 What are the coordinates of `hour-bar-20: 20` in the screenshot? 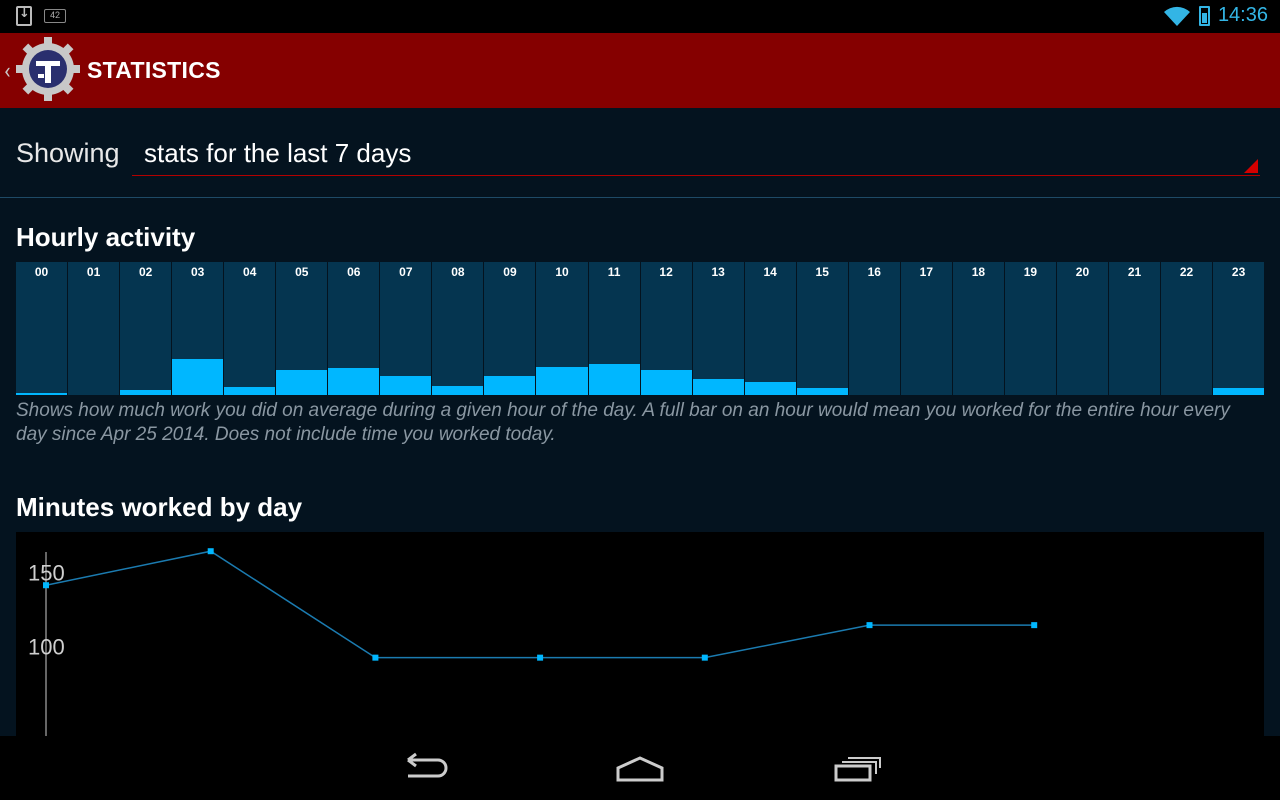 It's located at (1082, 328).